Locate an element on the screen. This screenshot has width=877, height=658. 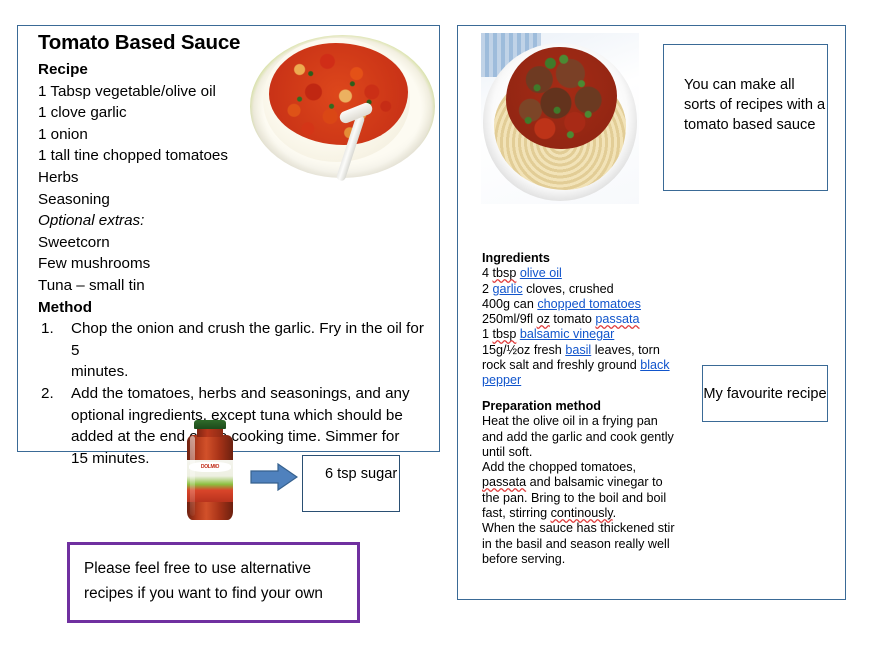
text-run: cloves, crushed is located at coordinates (568, 288).